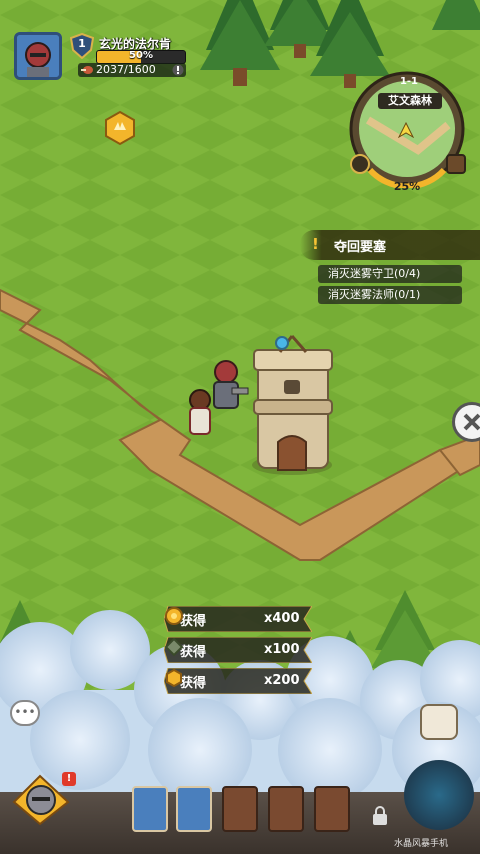 The height and width of the screenshot is (854, 480). I want to click on player-marker-icon, so click(406, 130).